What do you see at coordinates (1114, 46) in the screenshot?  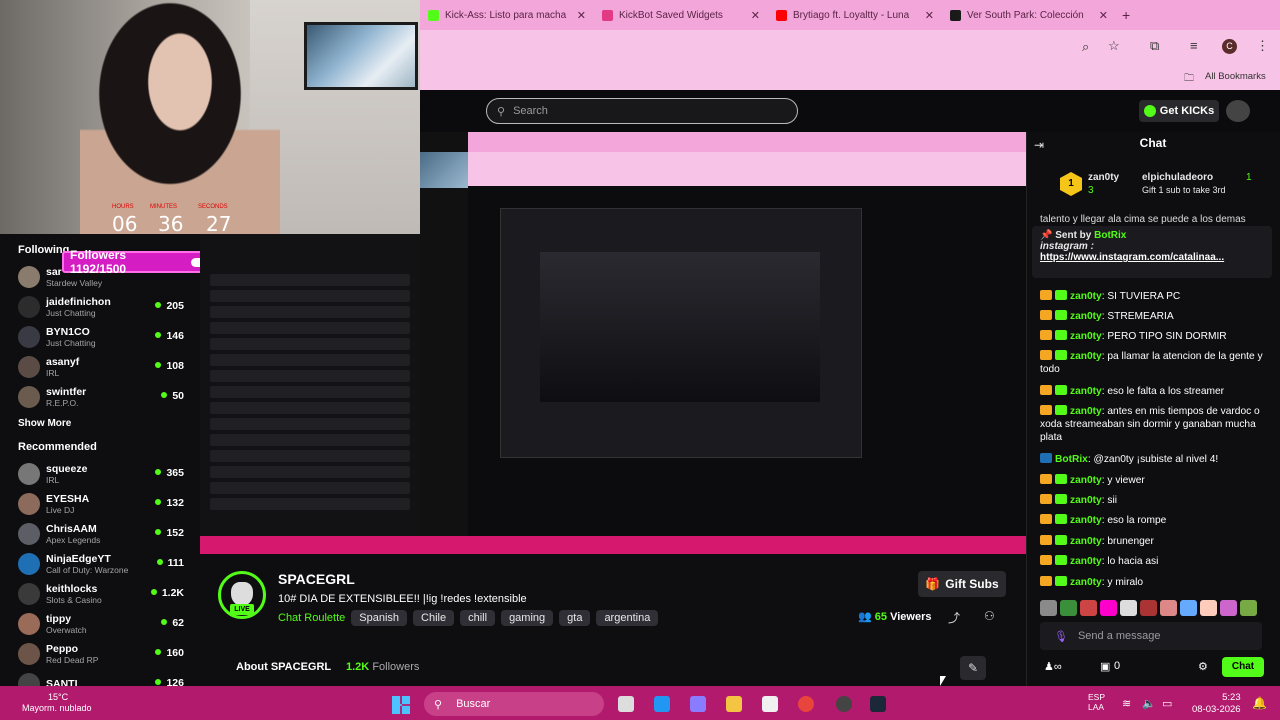 I see `bookmark-star-icon: ☆` at bounding box center [1114, 46].